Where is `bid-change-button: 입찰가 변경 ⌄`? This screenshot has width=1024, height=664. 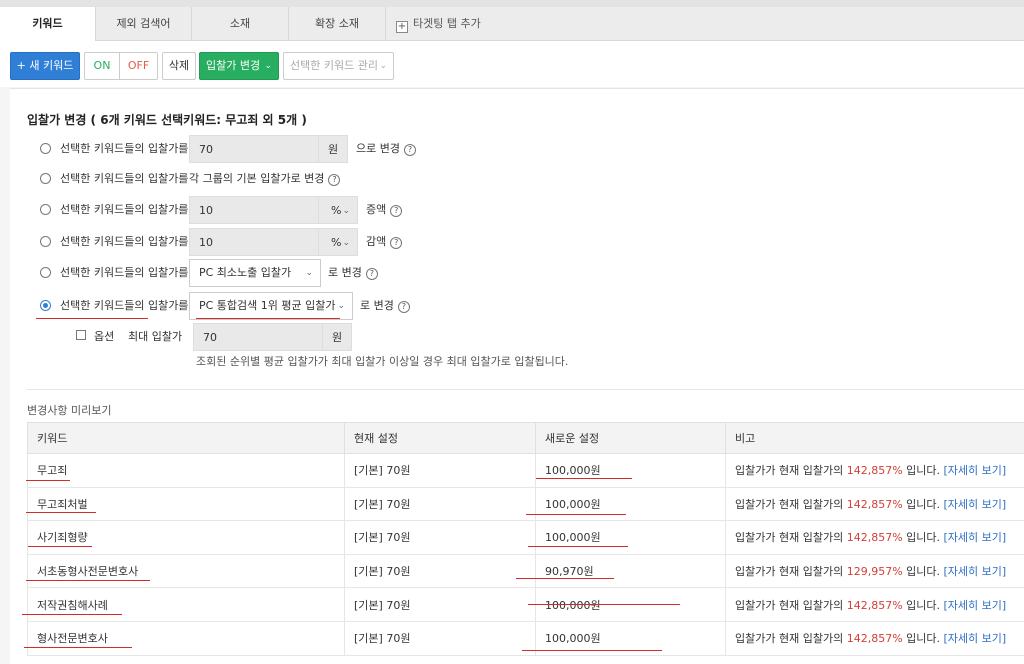
bid-change-button: 입찰가 변경 ⌄ is located at coordinates (239, 66).